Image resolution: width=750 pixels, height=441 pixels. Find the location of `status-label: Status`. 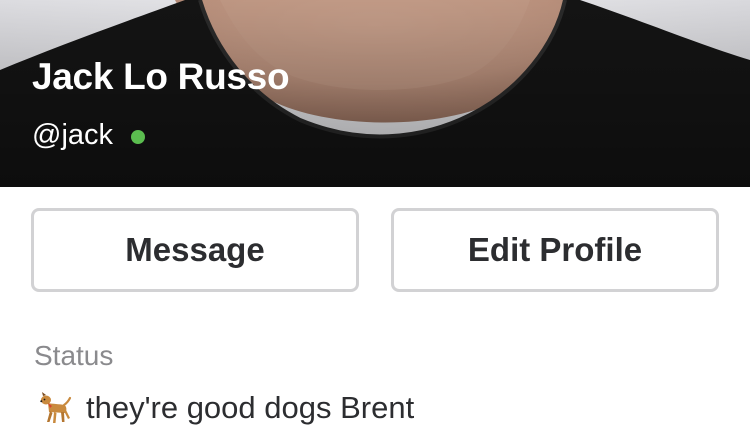

status-label: Status is located at coordinates (74, 355).